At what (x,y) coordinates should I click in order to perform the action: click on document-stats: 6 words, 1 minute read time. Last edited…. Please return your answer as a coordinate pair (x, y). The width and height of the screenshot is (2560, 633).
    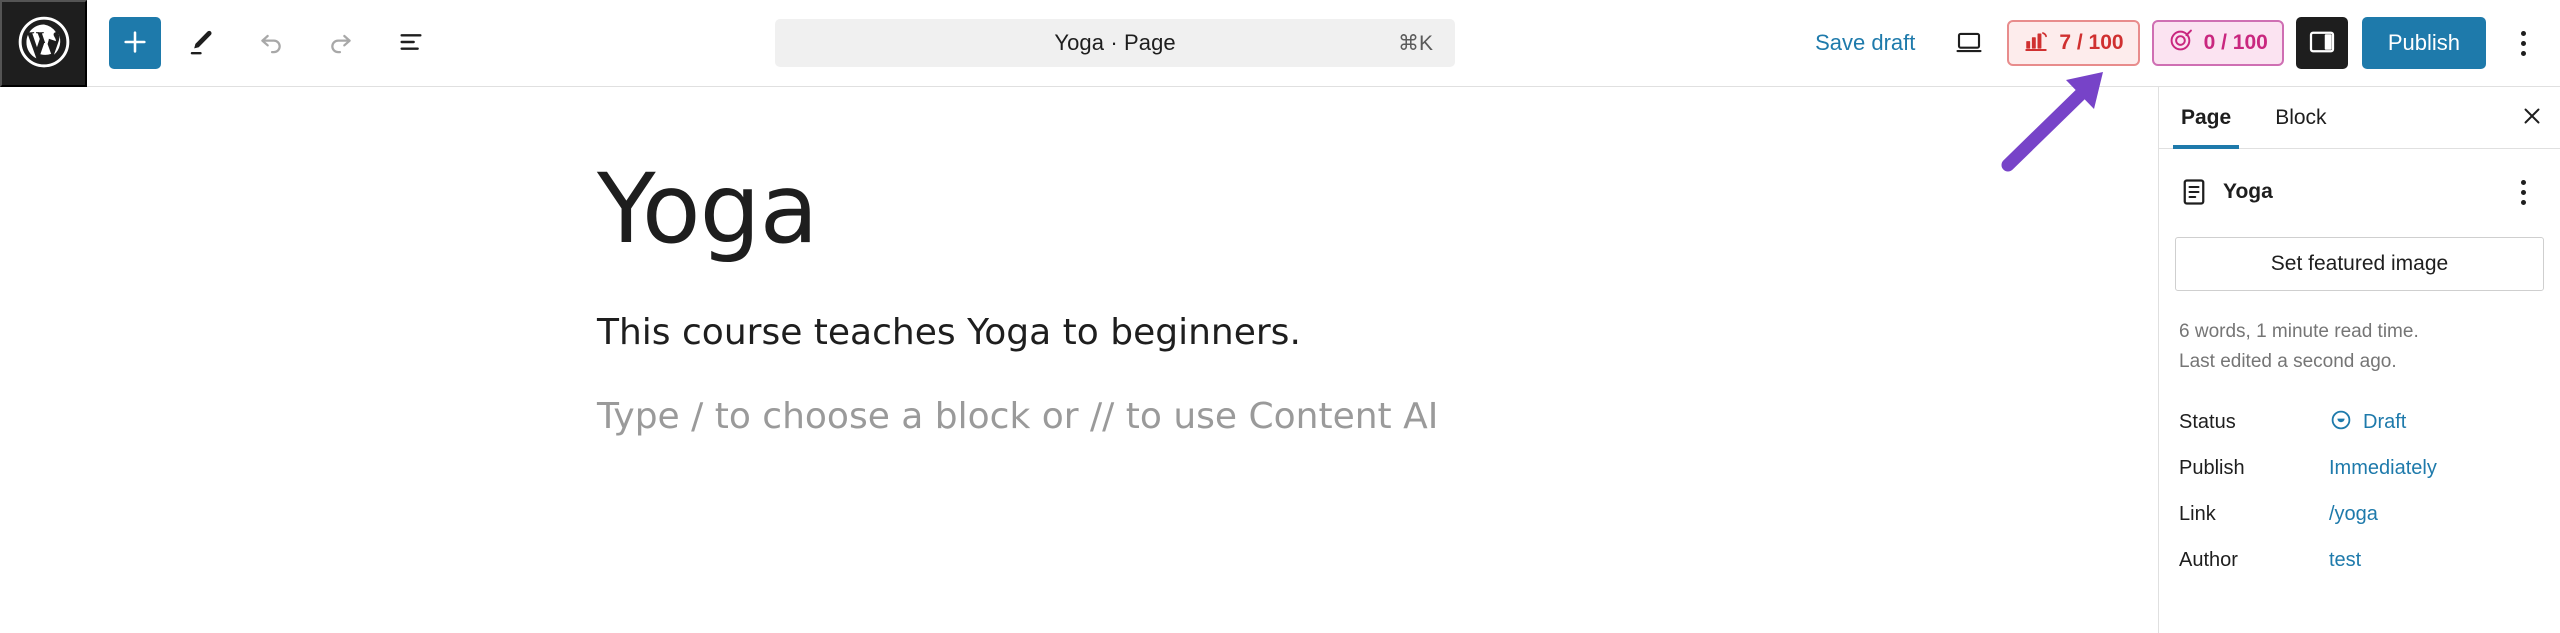
    Looking at the image, I should click on (2359, 347).